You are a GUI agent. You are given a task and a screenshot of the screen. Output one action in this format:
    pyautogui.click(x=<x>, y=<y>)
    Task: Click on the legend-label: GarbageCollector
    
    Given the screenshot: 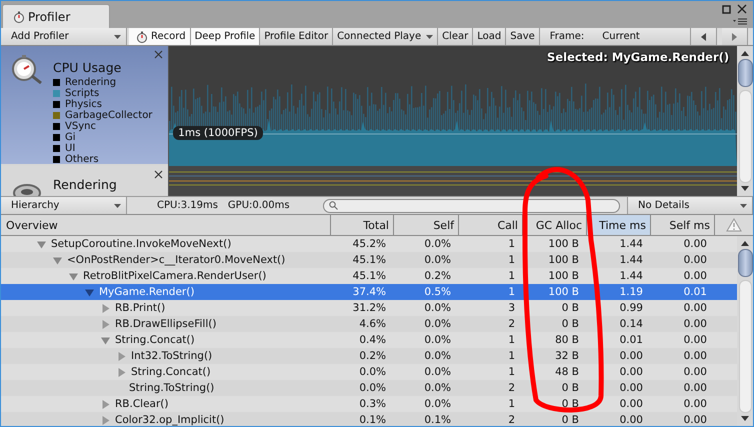 What is the action you would take?
    pyautogui.click(x=108, y=115)
    